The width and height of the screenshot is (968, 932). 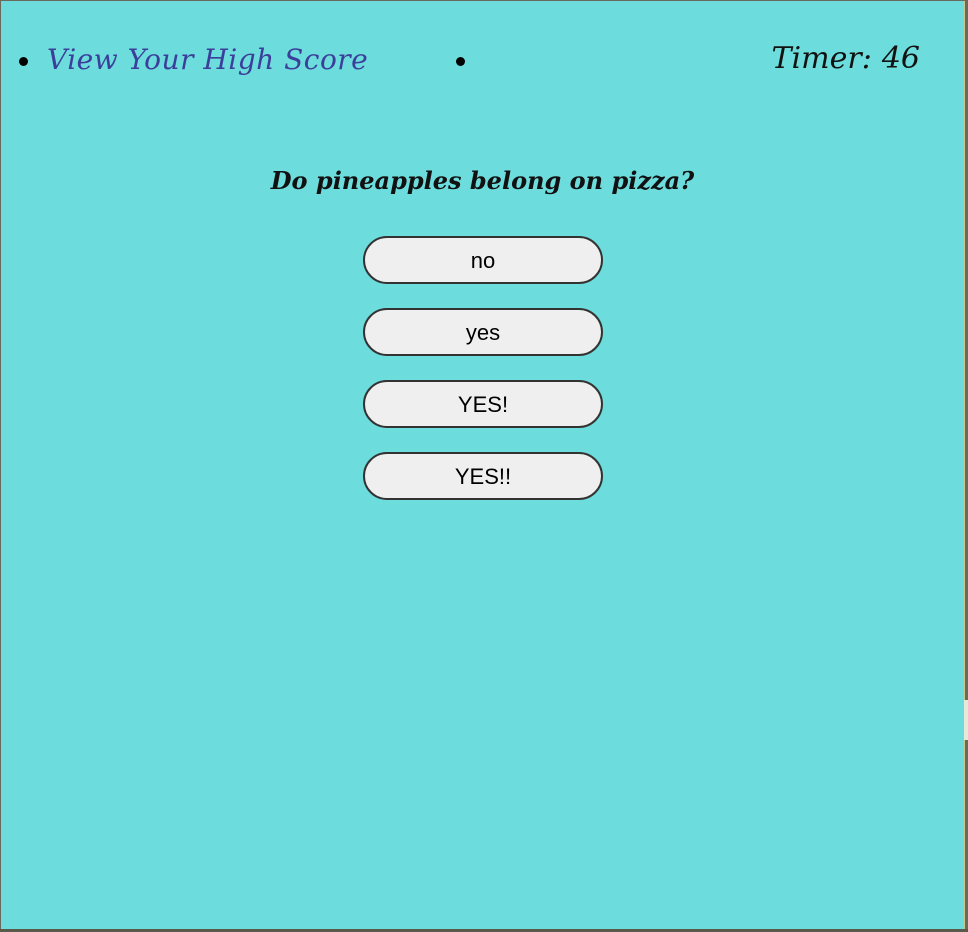 What do you see at coordinates (482, 56) in the screenshot?
I see `top-nav: View Your High Score Timer: 46` at bounding box center [482, 56].